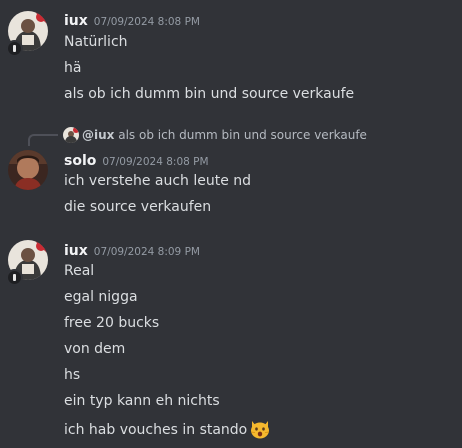  I want to click on message-text: ich verstehe auch leute nd, so click(158, 181).